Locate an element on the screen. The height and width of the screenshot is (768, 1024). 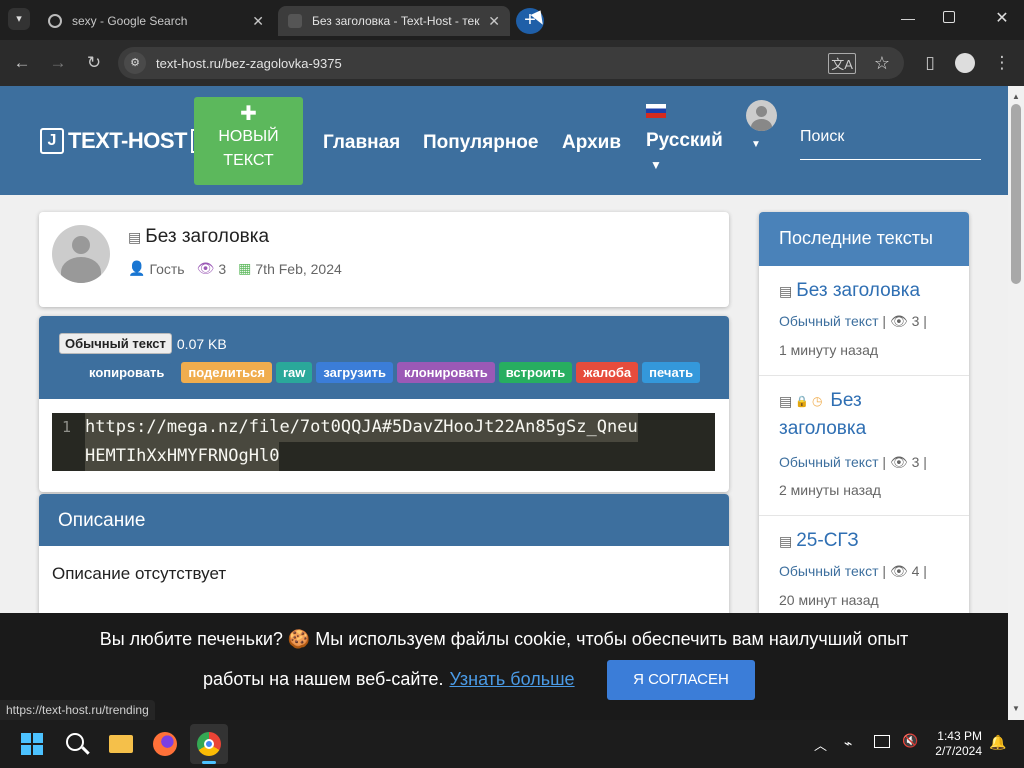
nav-archive: Архив is located at coordinates (591, 143).